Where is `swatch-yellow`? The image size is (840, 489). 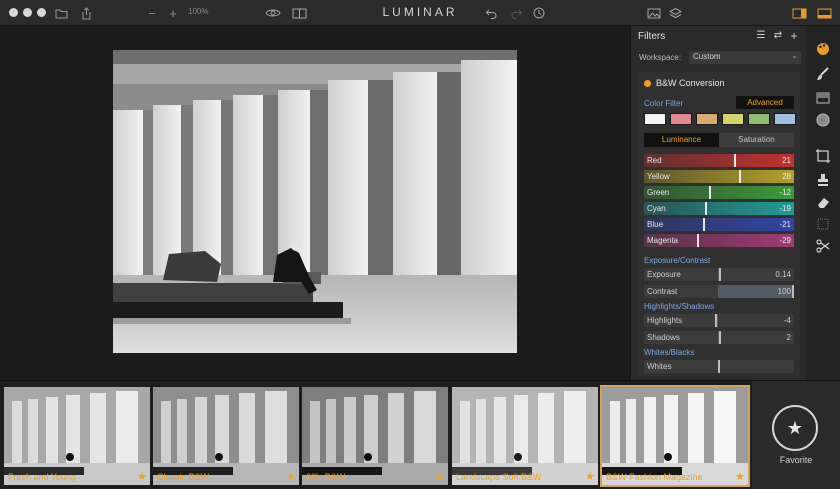
swatch-yellow is located at coordinates (733, 119).